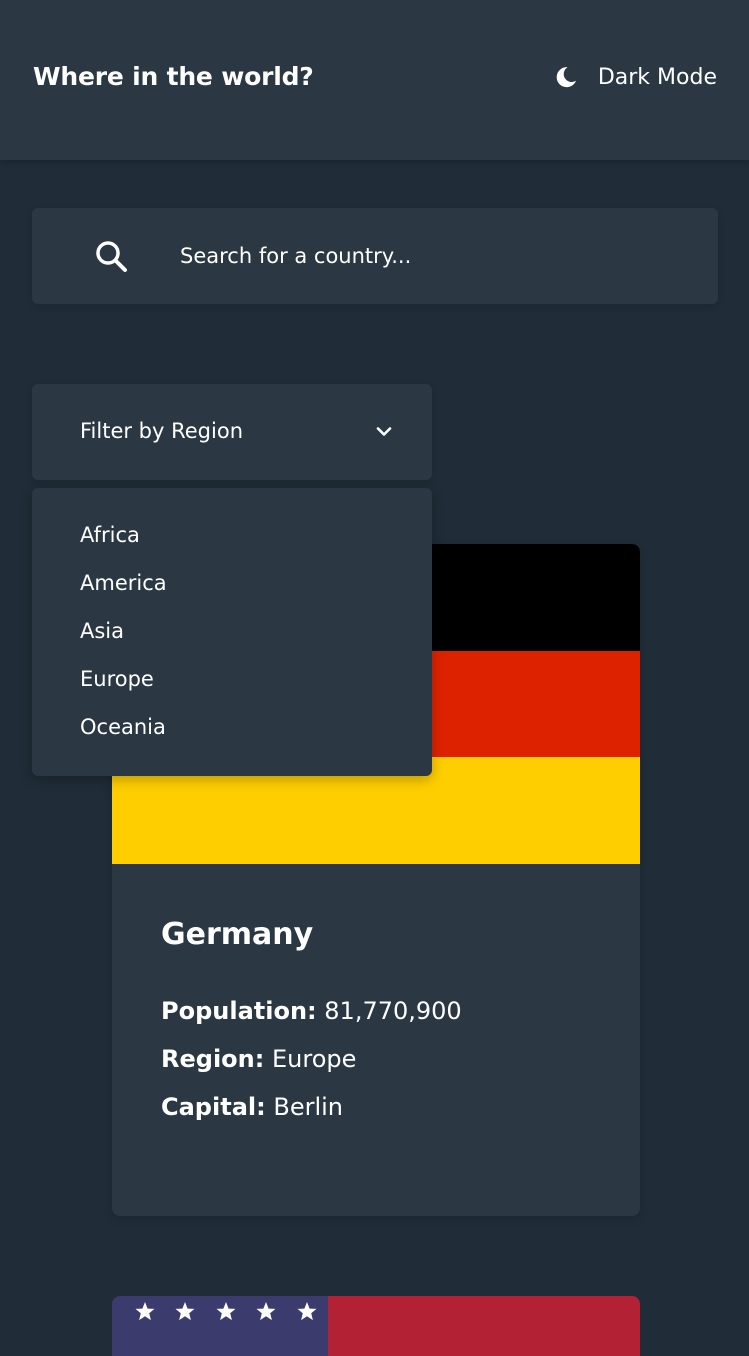 Image resolution: width=749 pixels, height=1356 pixels. I want to click on region-row: Region: Europe, so click(258, 1059).